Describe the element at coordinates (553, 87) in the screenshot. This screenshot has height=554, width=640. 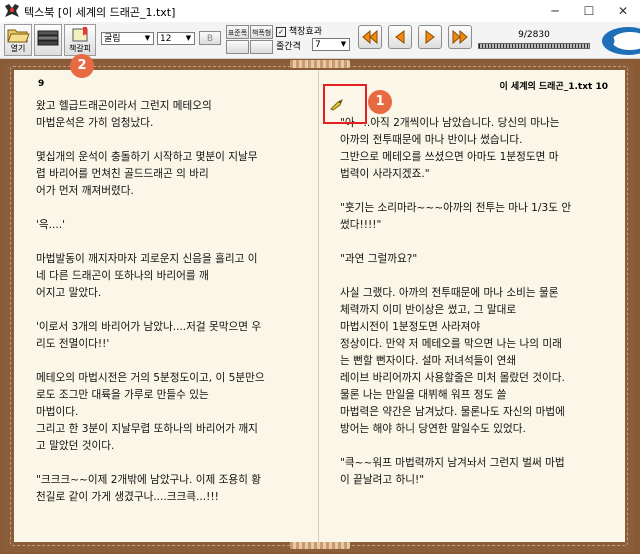
I see `right-page-header: 이 세계의 드래곤_1.txt 10` at that location.